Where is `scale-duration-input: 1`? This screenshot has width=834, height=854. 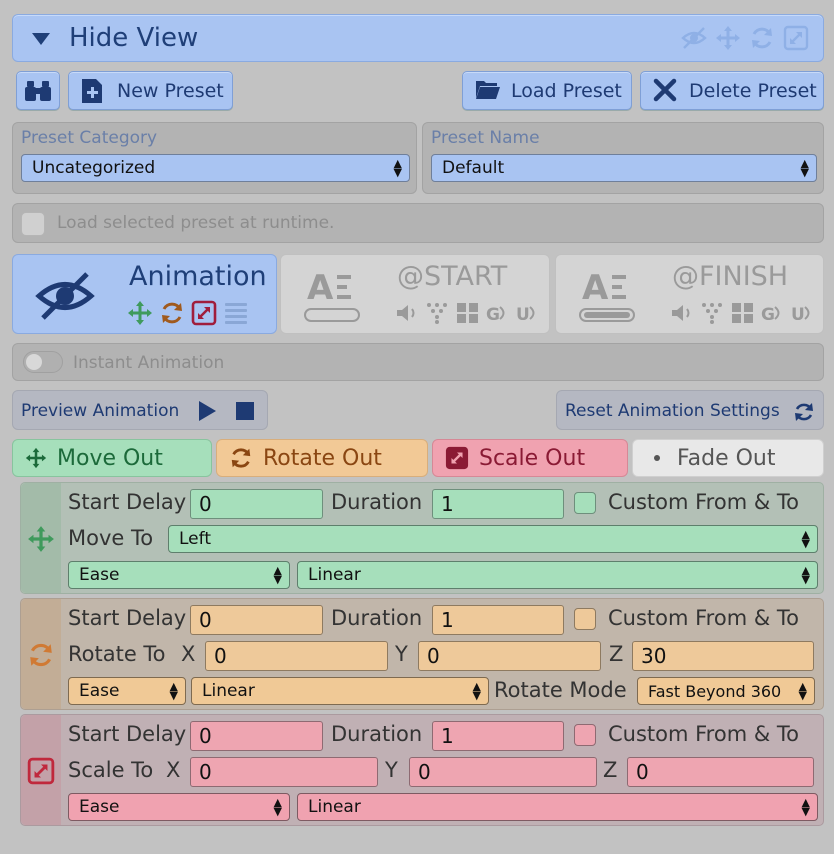 scale-duration-input: 1 is located at coordinates (498, 736).